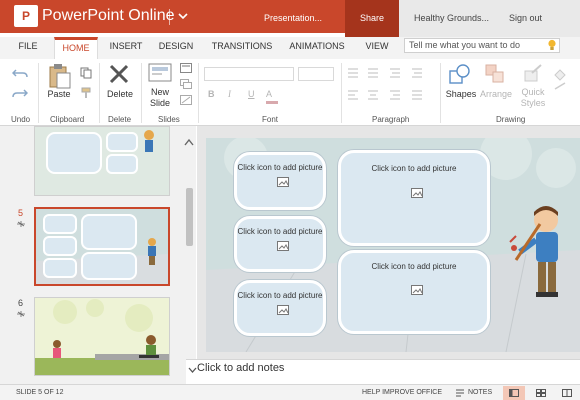 The height and width of the screenshot is (400, 580). Describe the element at coordinates (496, 94) in the screenshot. I see `arrange-button: Arrange` at that location.